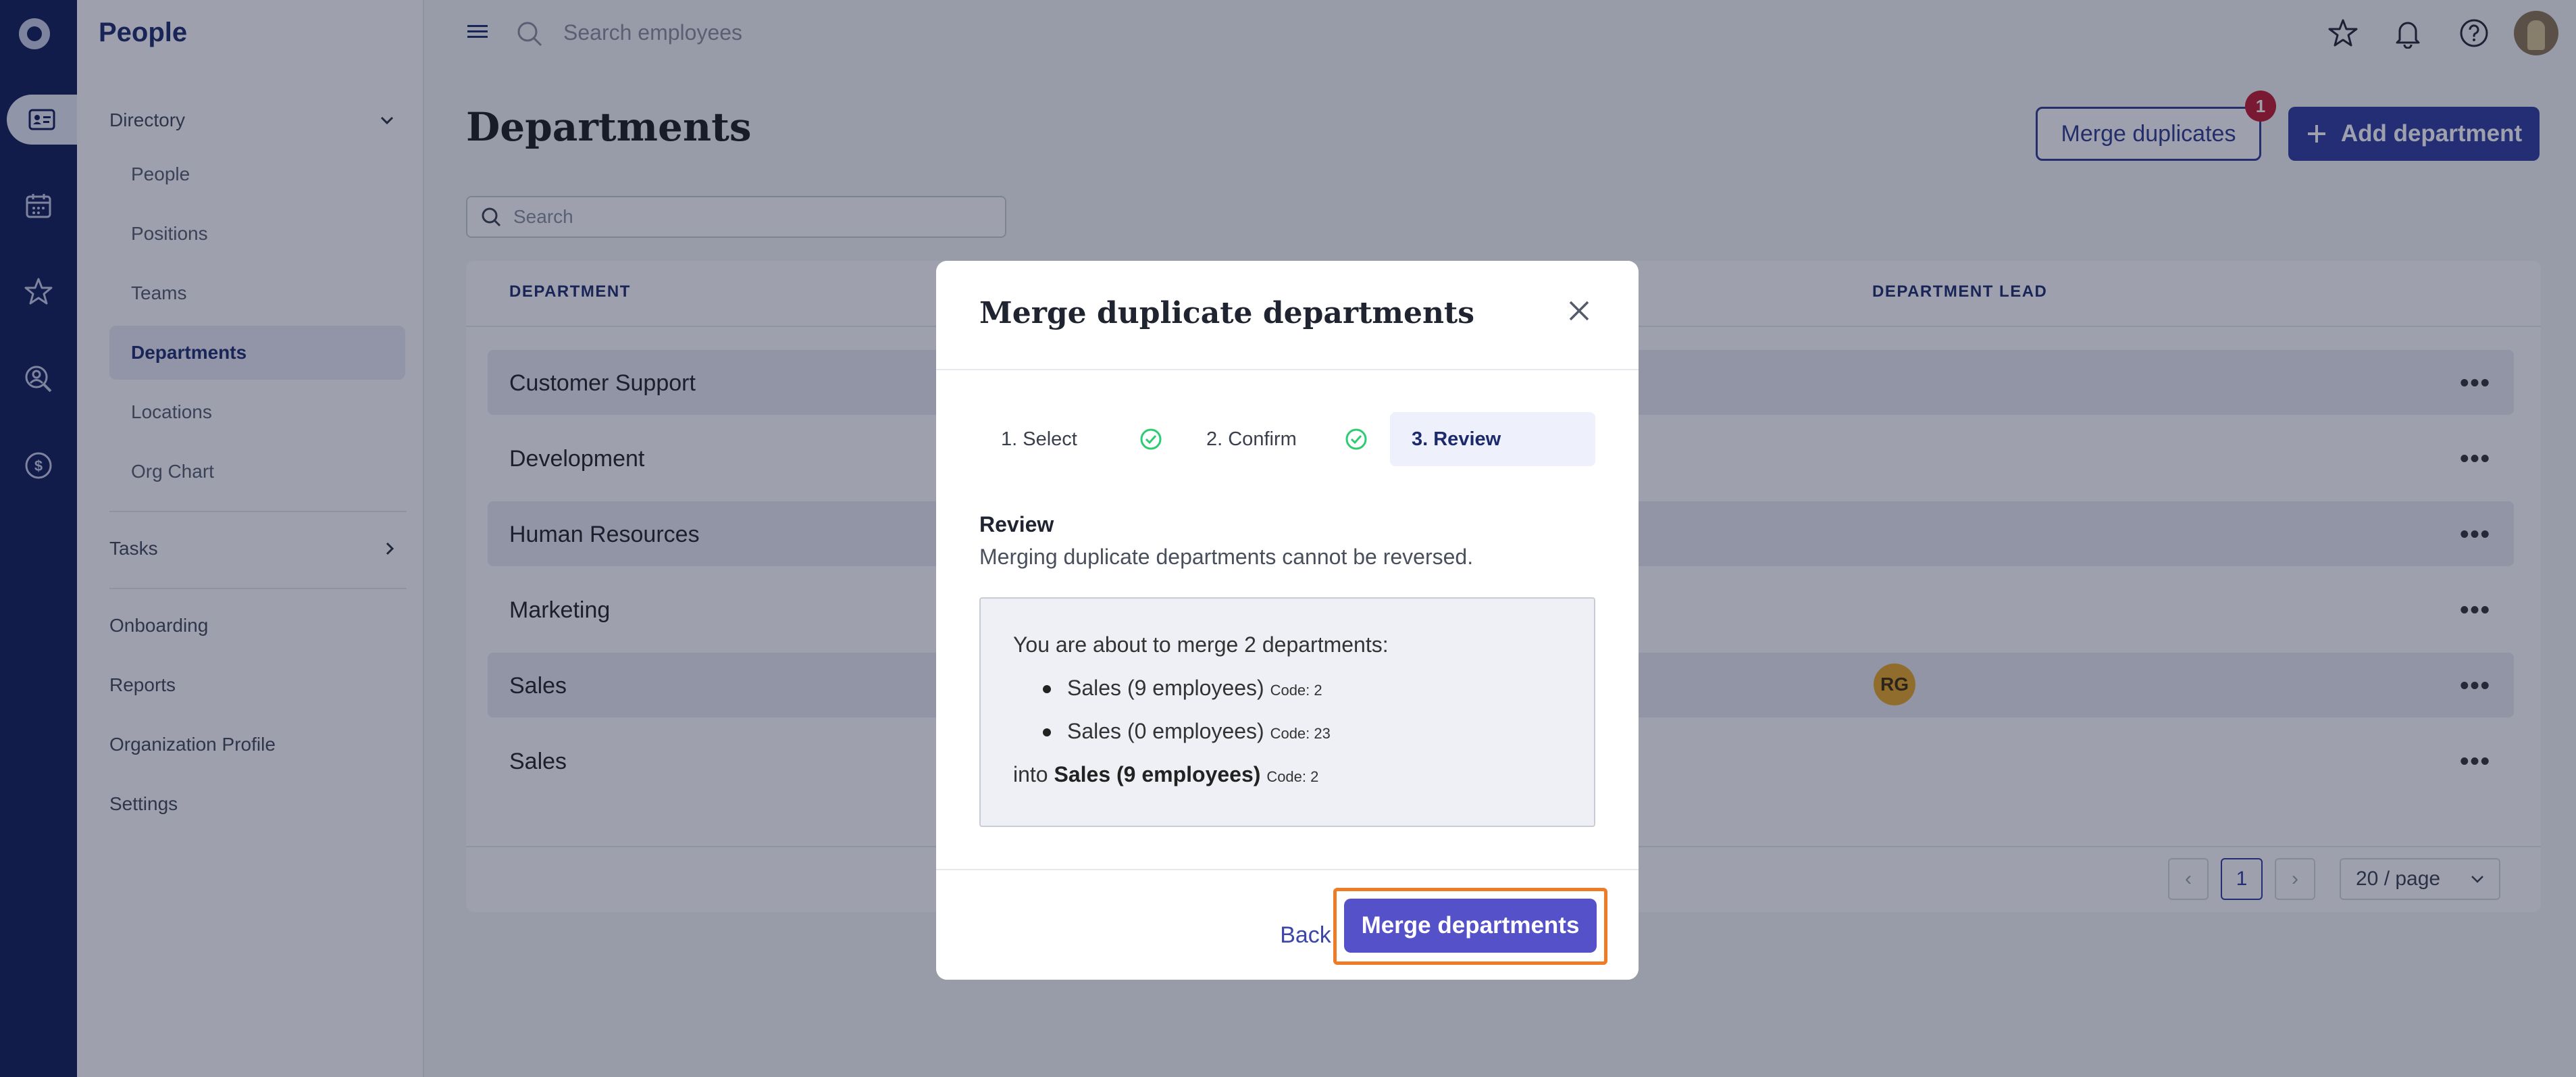 The height and width of the screenshot is (1077, 2576). Describe the element at coordinates (1579, 311) in the screenshot. I see `close-icon` at that location.